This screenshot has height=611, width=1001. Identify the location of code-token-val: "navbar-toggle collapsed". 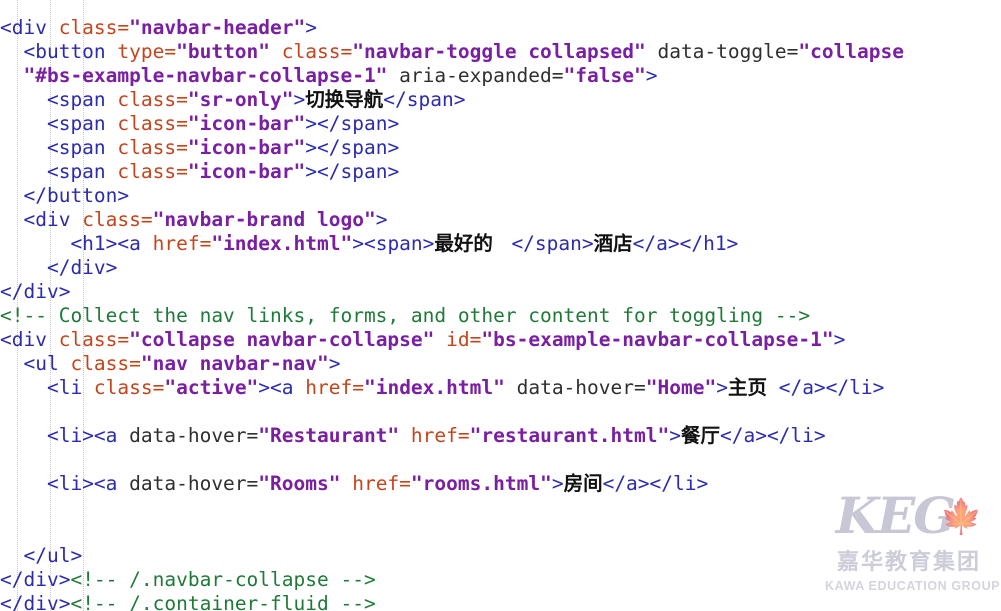
(499, 51).